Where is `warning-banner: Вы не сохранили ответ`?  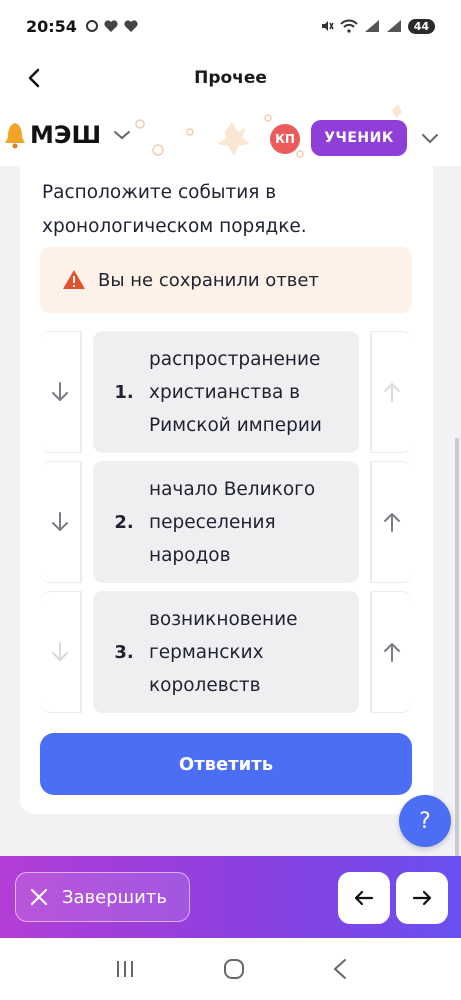 warning-banner: Вы не сохранили ответ is located at coordinates (226, 280).